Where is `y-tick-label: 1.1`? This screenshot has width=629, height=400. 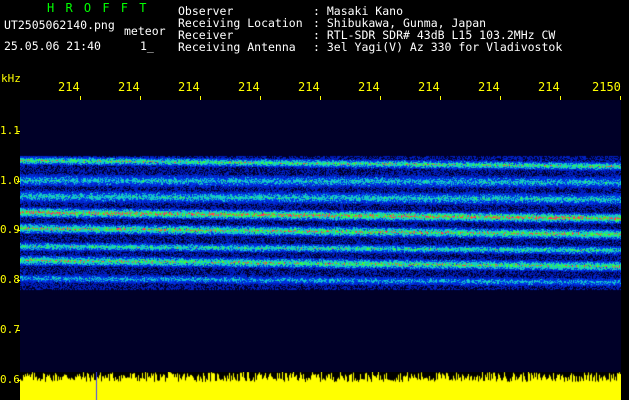 y-tick-label: 1.1 is located at coordinates (10, 130).